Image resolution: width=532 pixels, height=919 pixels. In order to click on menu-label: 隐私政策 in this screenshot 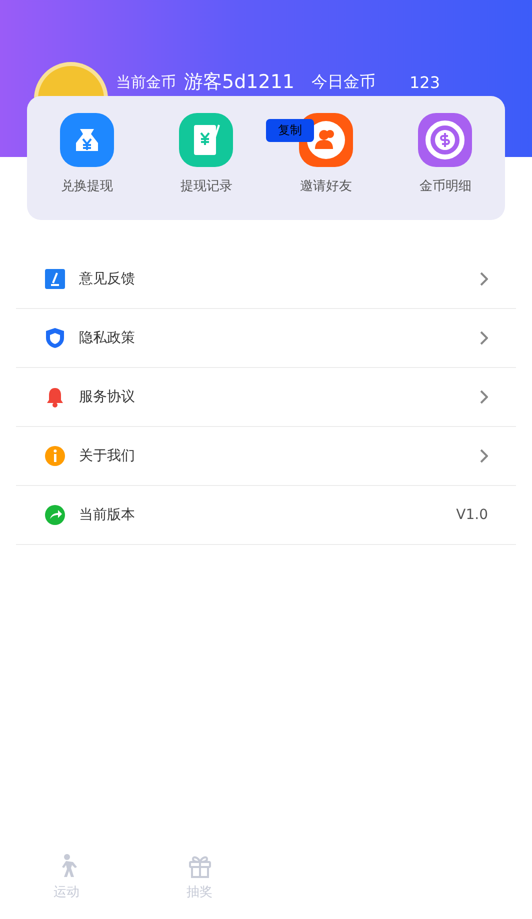, I will do `click(107, 338)`.